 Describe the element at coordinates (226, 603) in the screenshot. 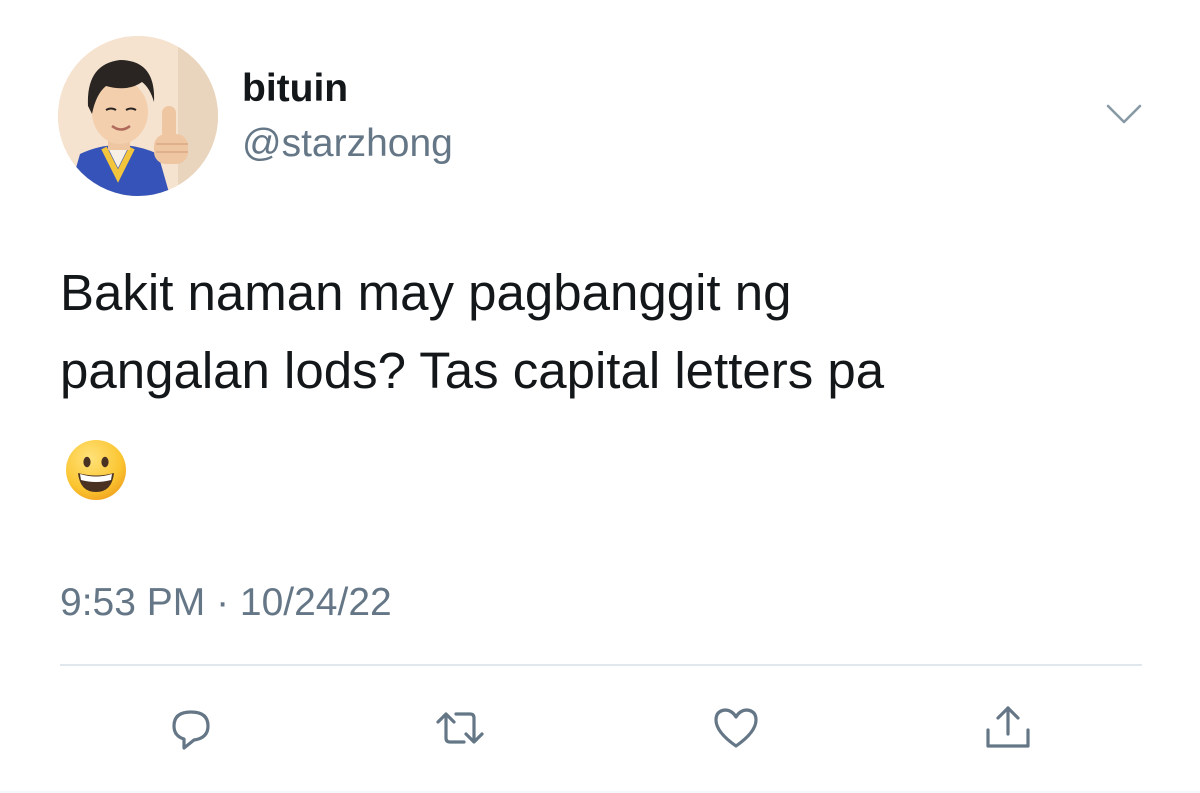

I see `tweet-timestamp: 9:53 PM · 10/24/22` at that location.